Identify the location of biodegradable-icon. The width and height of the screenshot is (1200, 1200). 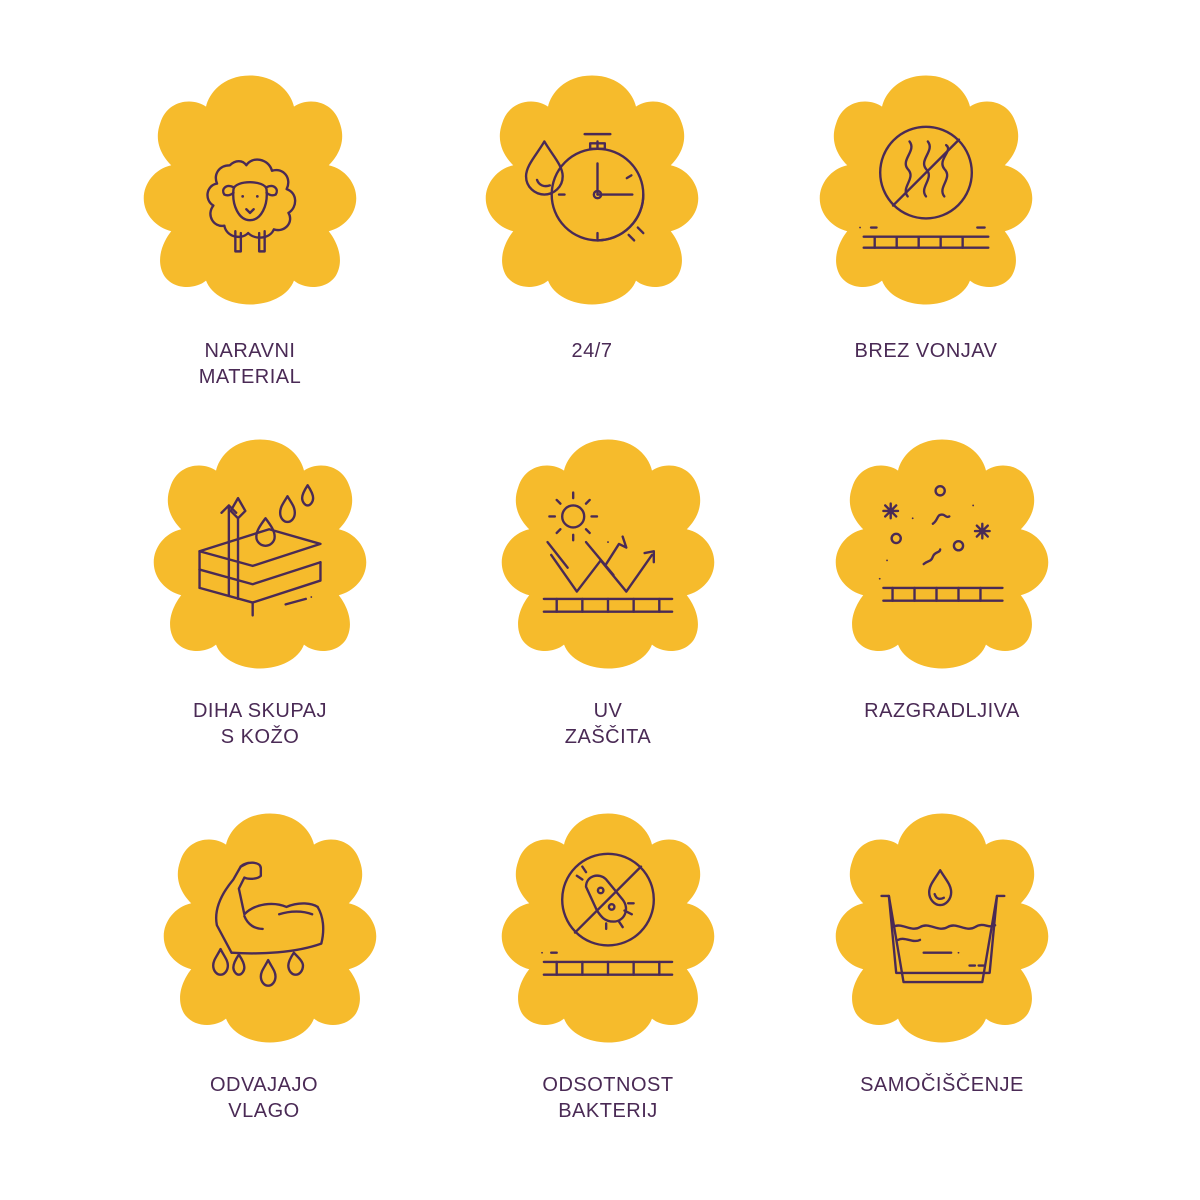
(942, 554).